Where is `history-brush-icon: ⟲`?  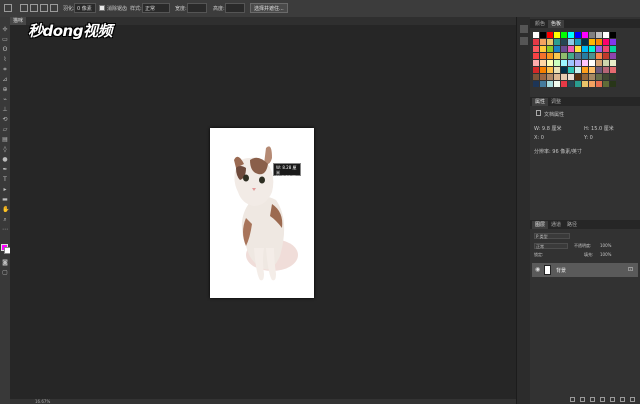 history-brush-icon: ⟲ is located at coordinates (5, 120).